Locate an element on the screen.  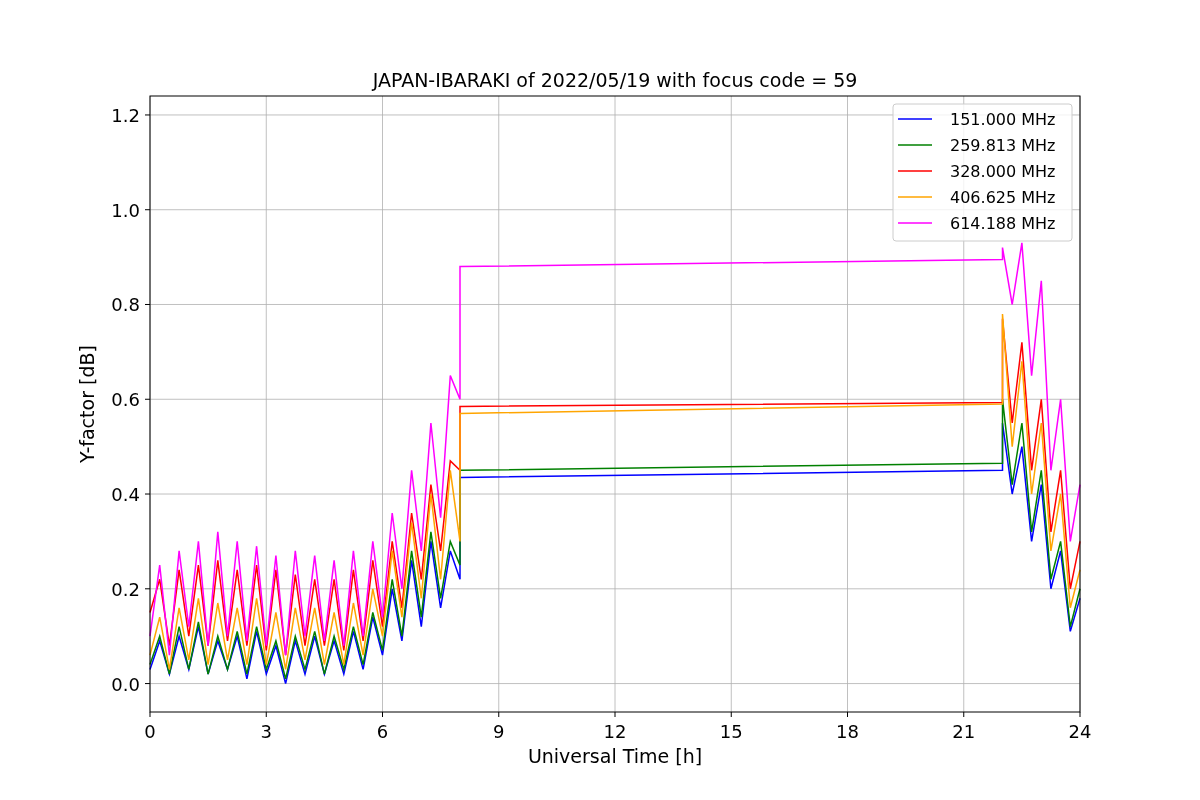
x-tick-label: 15 is located at coordinates (731, 731).